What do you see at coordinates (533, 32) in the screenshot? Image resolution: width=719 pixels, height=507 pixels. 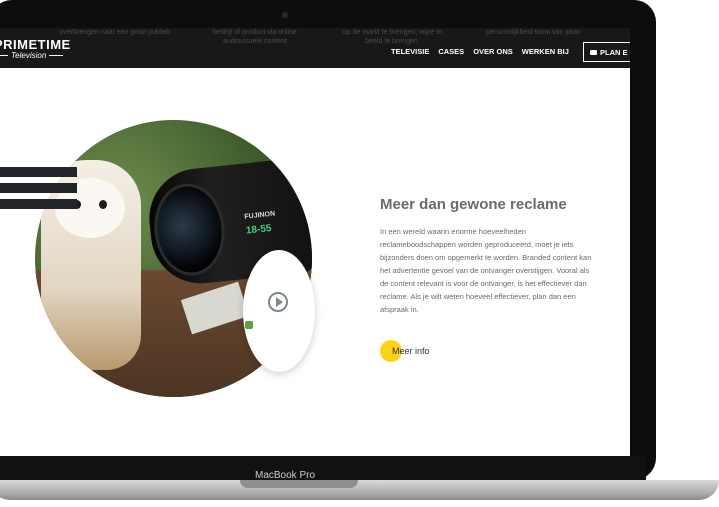 I see `ghost-text: persoonlijkheid toont van jouw` at bounding box center [533, 32].